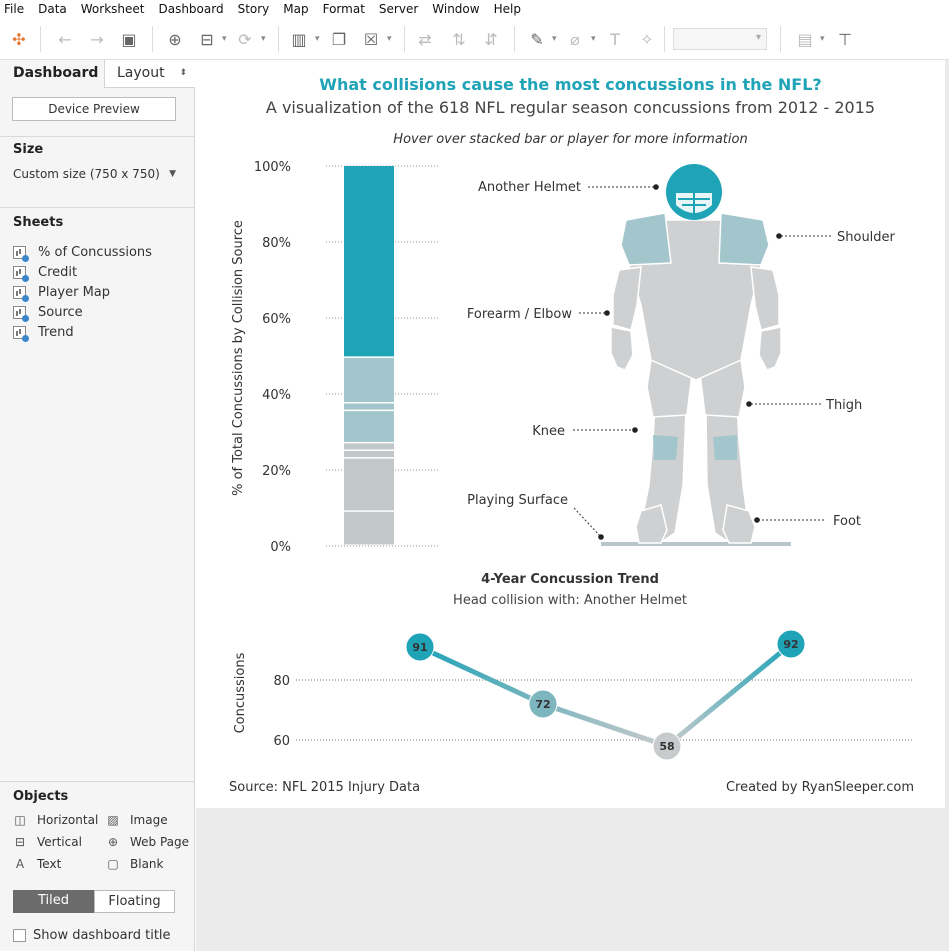 This screenshot has height=951, width=949. What do you see at coordinates (570, 579) in the screenshot?
I see `trend-title: 4-Year Concussion Trend` at bounding box center [570, 579].